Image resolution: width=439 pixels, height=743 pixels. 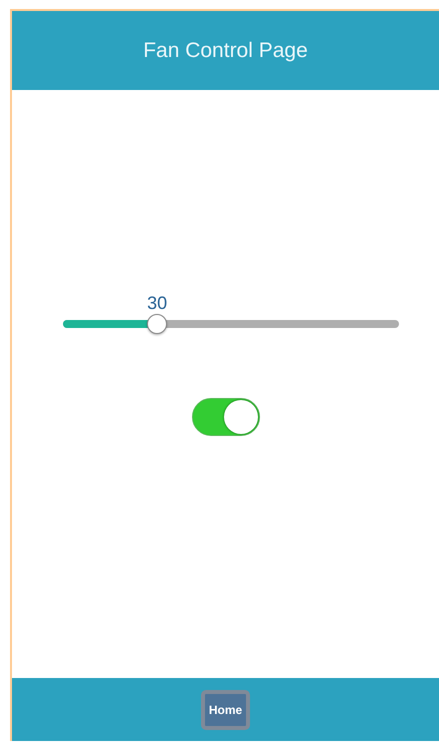 What do you see at coordinates (231, 324) in the screenshot?
I see `slider-track` at bounding box center [231, 324].